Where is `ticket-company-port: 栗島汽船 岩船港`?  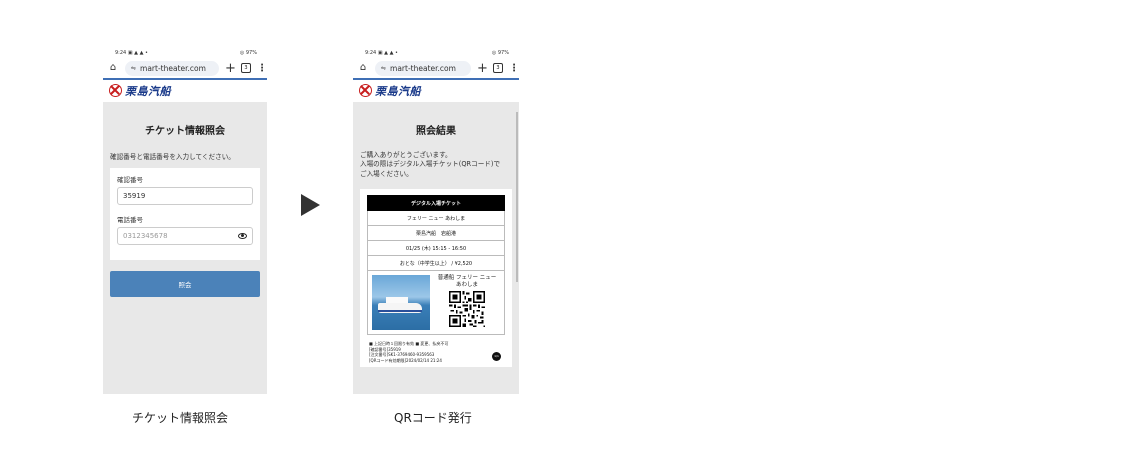 ticket-company-port: 栗島汽船 岩船港 is located at coordinates (436, 233).